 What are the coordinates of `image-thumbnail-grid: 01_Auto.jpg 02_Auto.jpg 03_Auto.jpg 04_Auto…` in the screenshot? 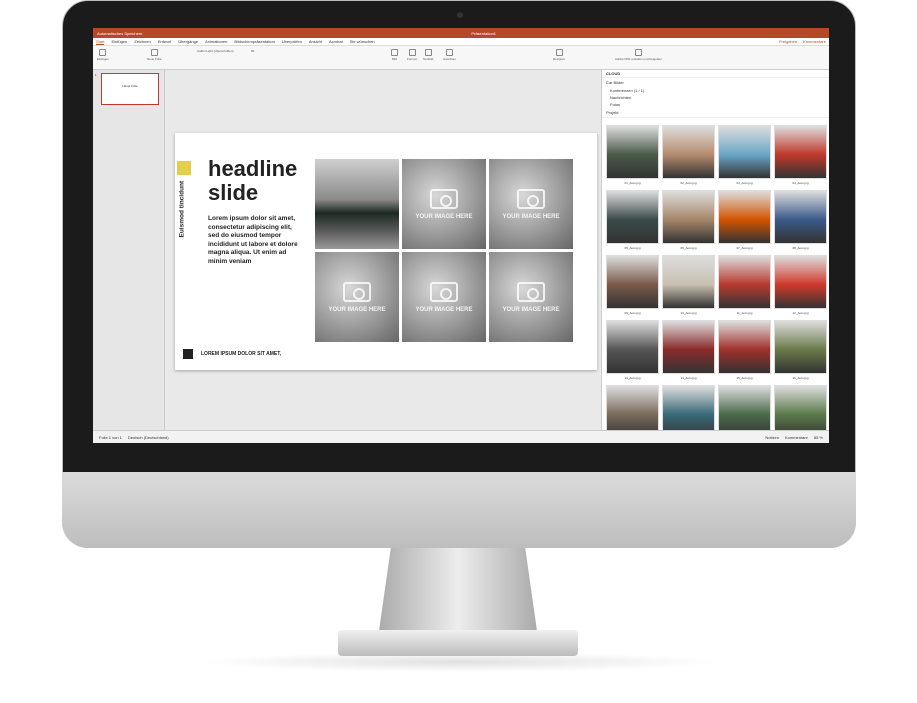 It's located at (717, 284).